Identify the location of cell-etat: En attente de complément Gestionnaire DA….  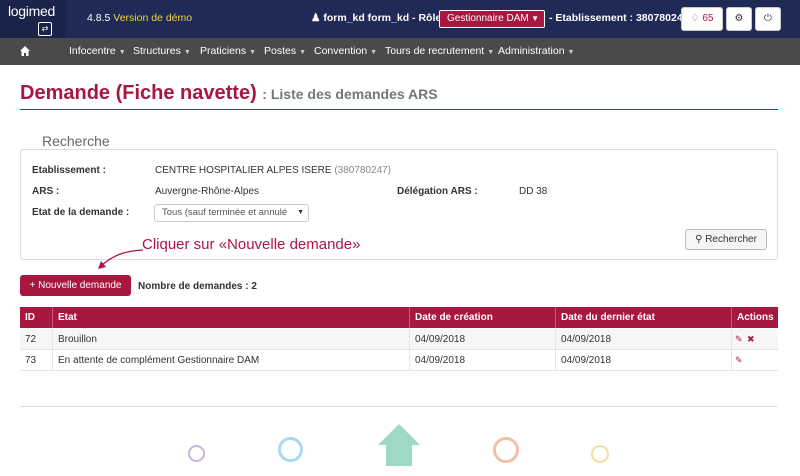
(231, 360).